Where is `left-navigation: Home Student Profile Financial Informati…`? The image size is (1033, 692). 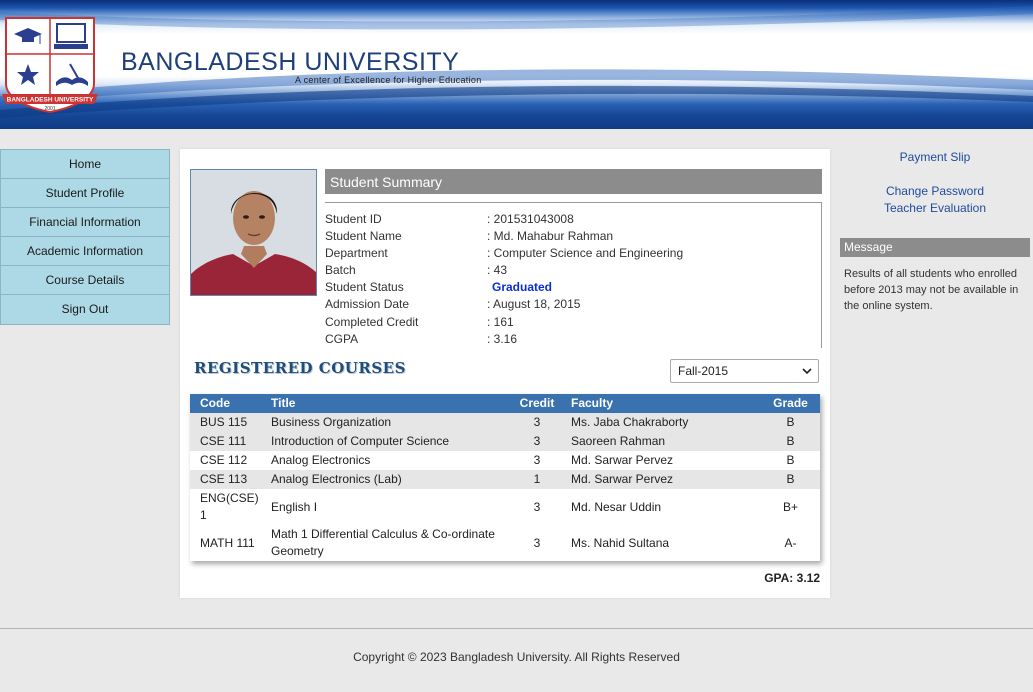
left-navigation: Home Student Profile Financial Informati… is located at coordinates (85, 237).